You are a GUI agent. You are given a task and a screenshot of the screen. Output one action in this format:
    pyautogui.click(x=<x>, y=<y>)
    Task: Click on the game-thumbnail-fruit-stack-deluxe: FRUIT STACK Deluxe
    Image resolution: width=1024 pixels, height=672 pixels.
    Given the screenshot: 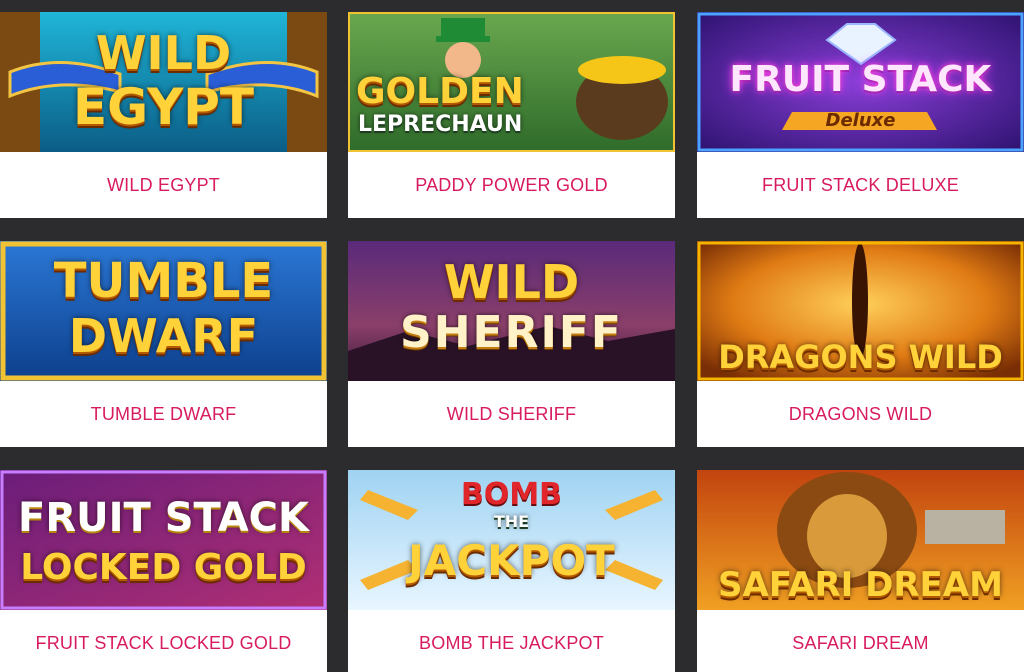 What is the action you would take?
    pyautogui.click(x=860, y=82)
    